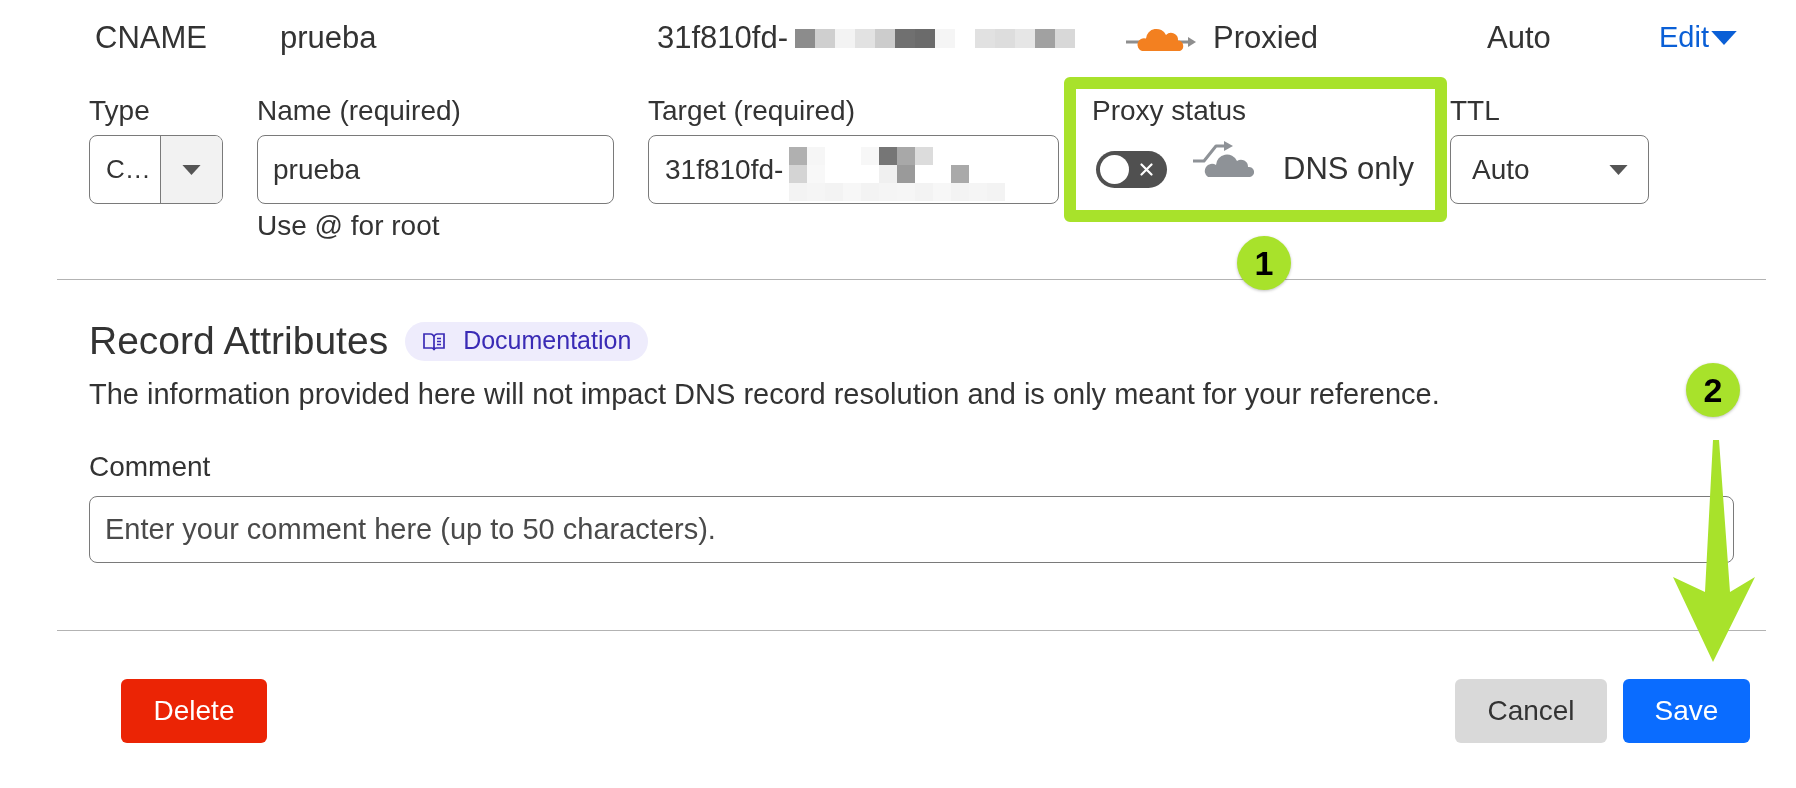 Image resolution: width=1796 pixels, height=788 pixels. Describe the element at coordinates (150, 467) in the screenshot. I see `field-label: Comment` at that location.